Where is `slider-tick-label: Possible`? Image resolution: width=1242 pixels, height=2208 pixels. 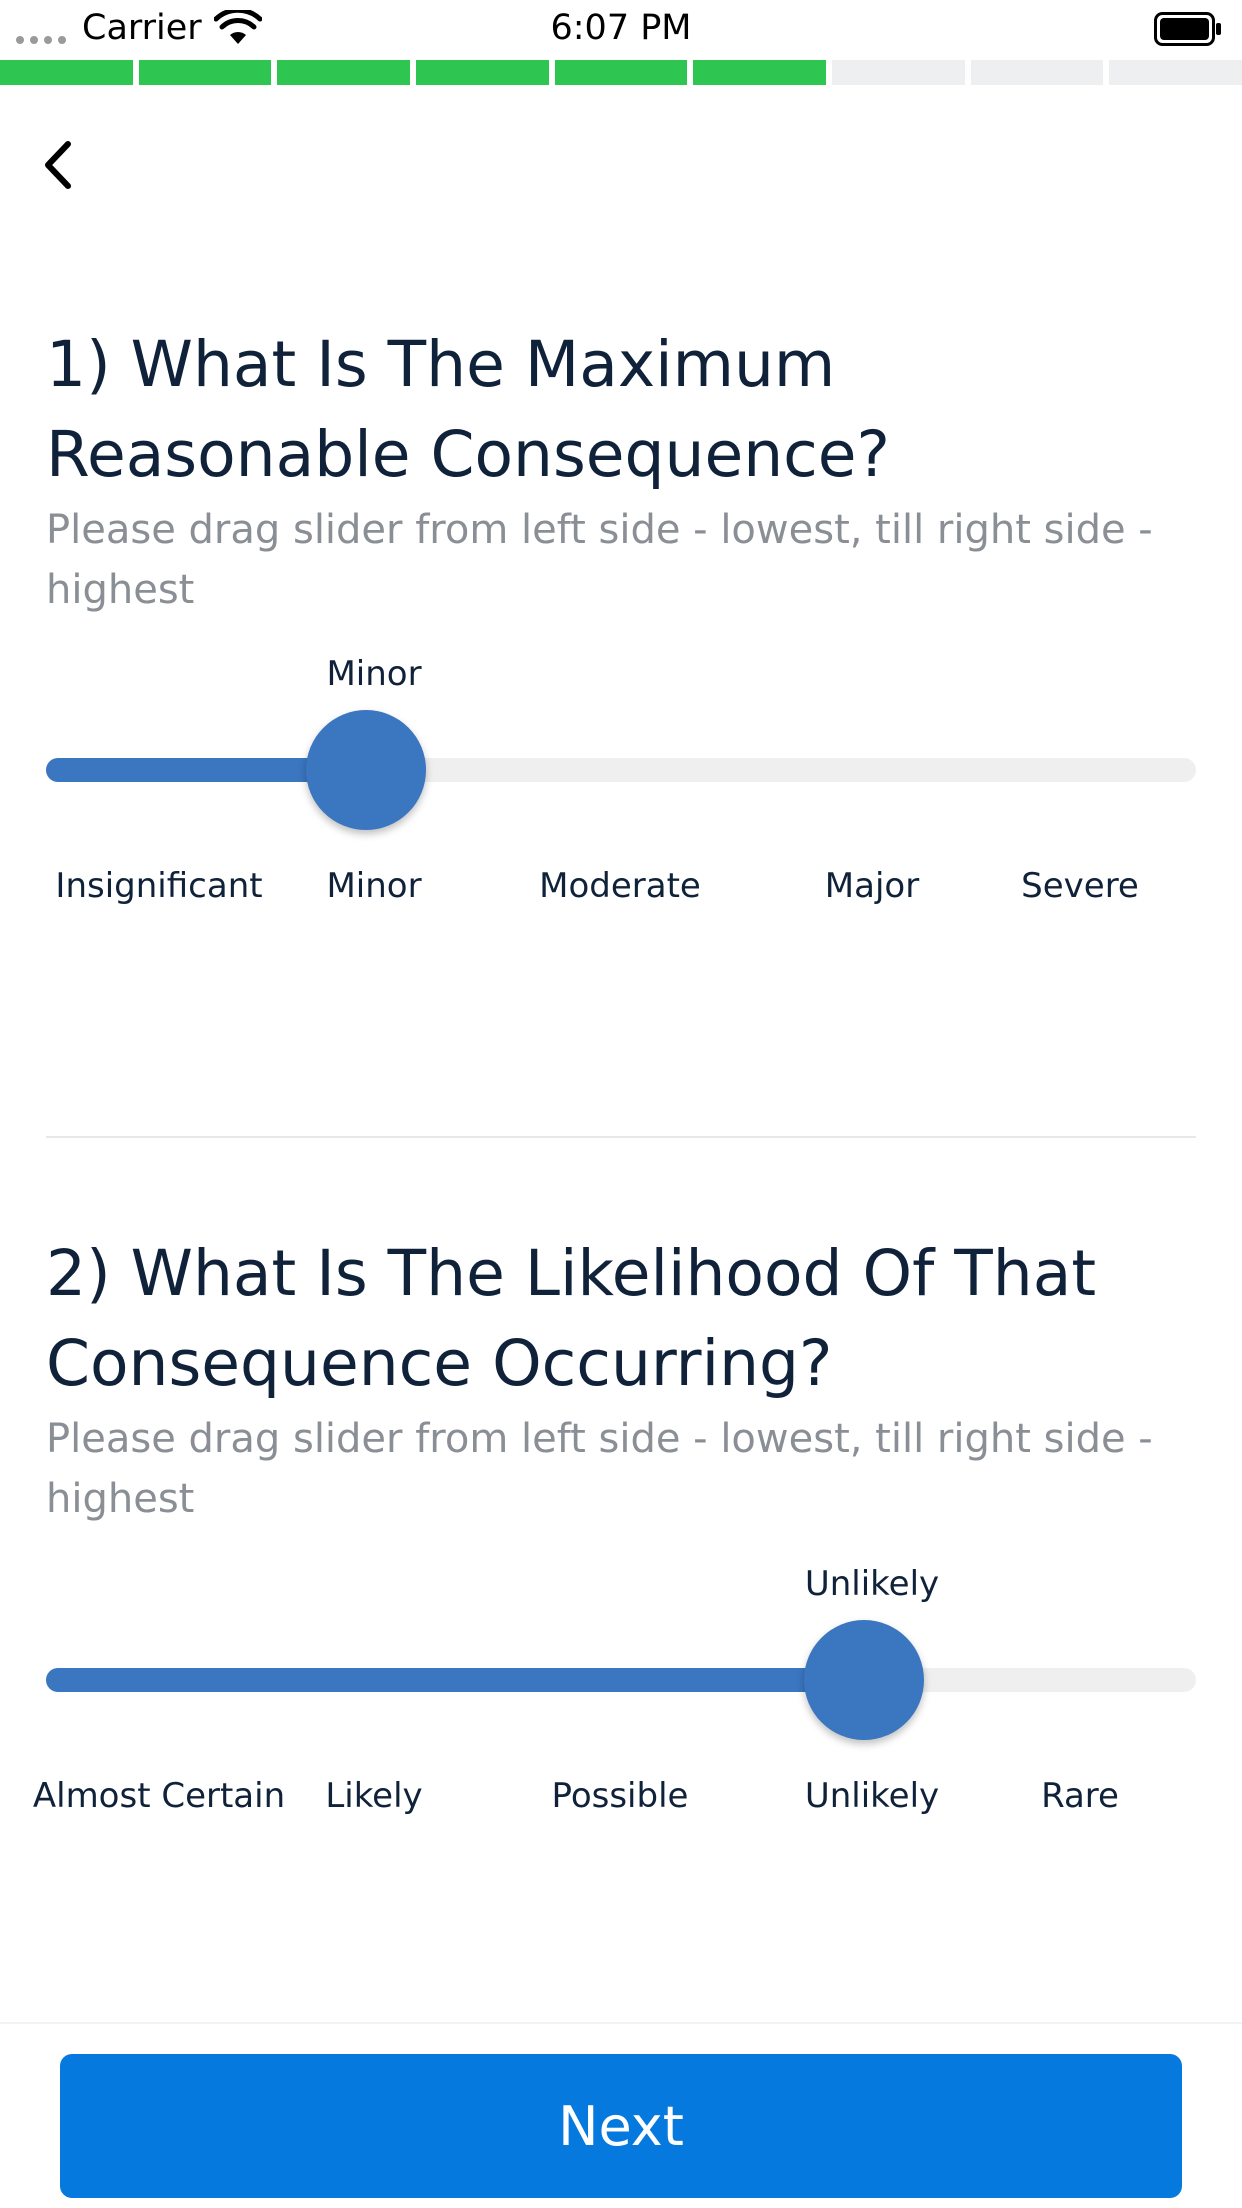 slider-tick-label: Possible is located at coordinates (620, 1796).